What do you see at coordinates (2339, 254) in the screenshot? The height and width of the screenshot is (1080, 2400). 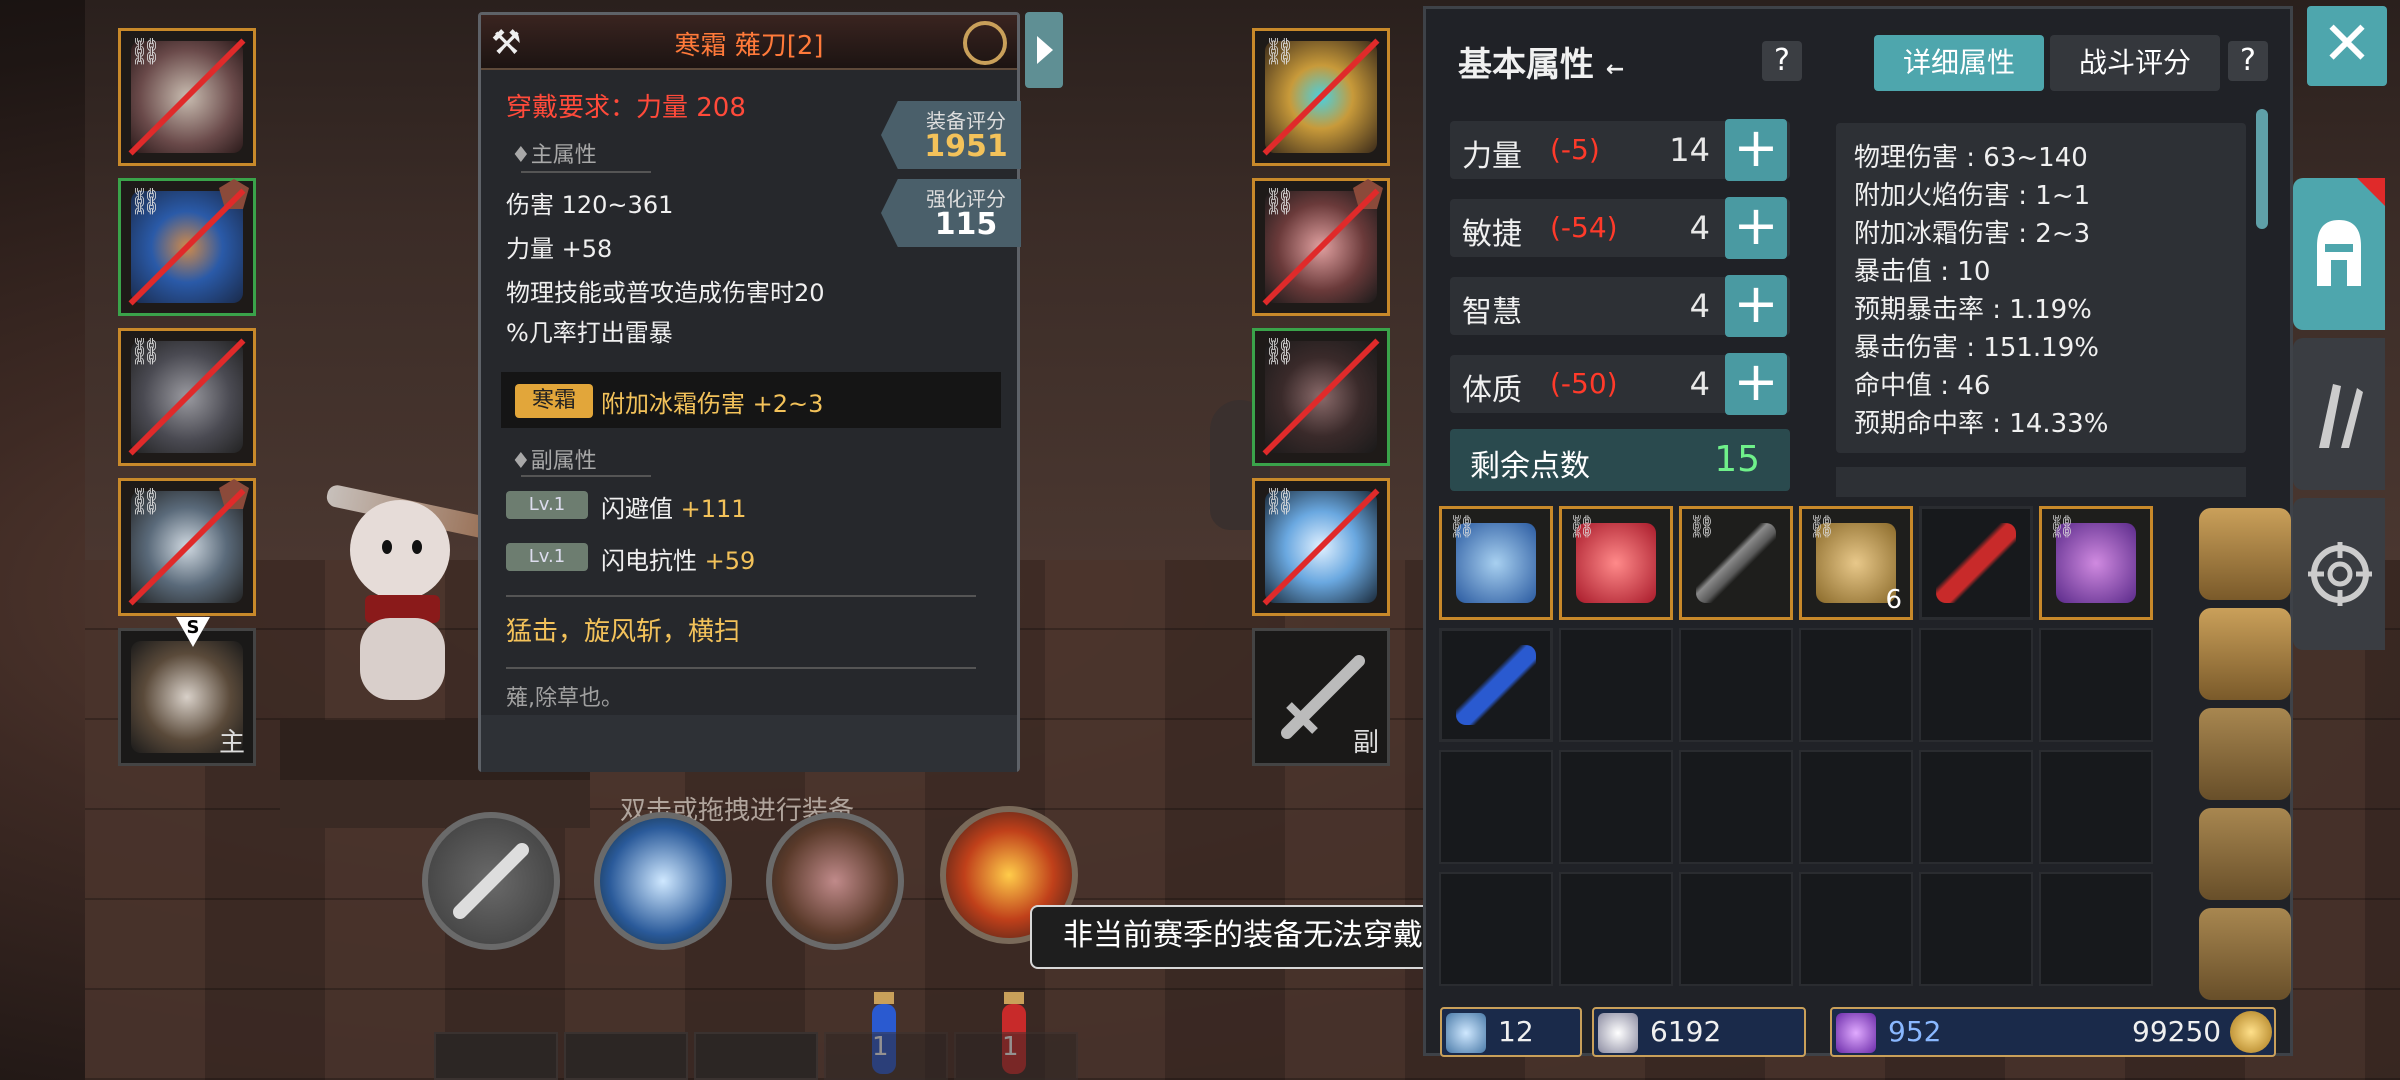 I see `side-tab-equipment` at bounding box center [2339, 254].